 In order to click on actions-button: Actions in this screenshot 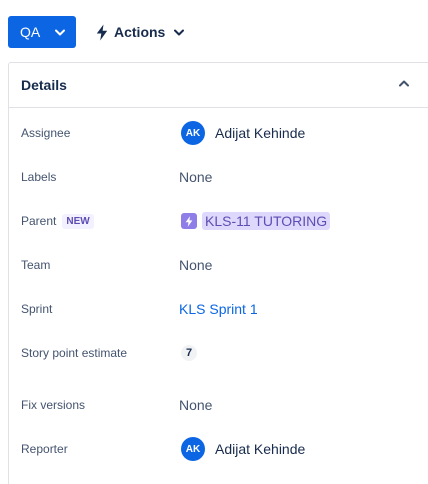, I will do `click(140, 32)`.